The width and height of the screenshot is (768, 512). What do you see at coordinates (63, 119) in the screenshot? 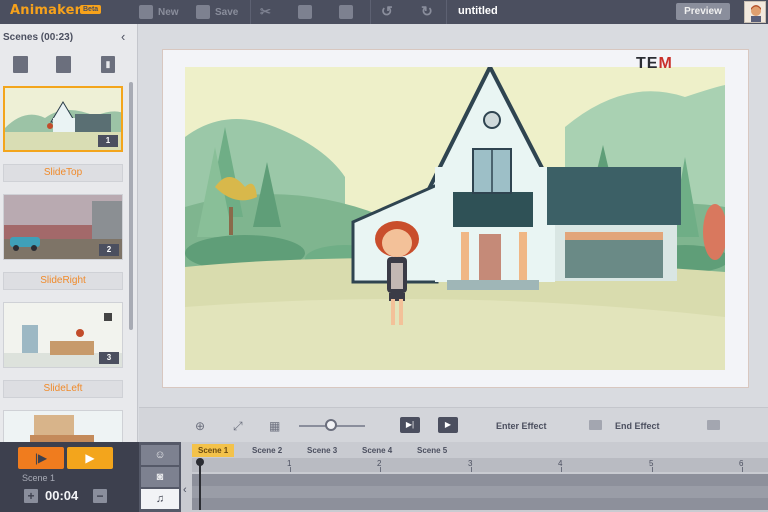
I see `scene-thumbnail-1: 1` at bounding box center [63, 119].